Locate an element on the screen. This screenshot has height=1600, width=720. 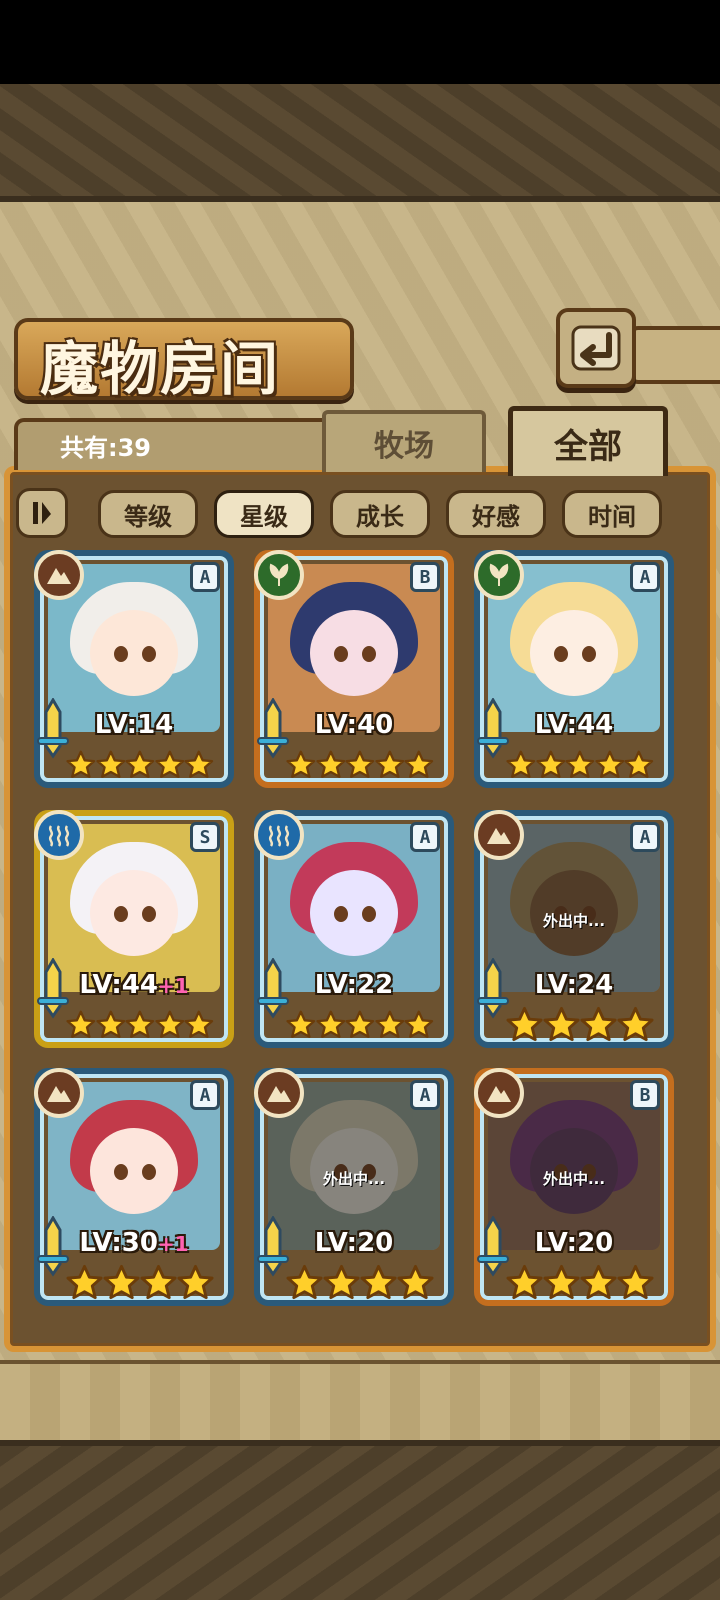
rarity-badge: S is located at coordinates (205, 837).